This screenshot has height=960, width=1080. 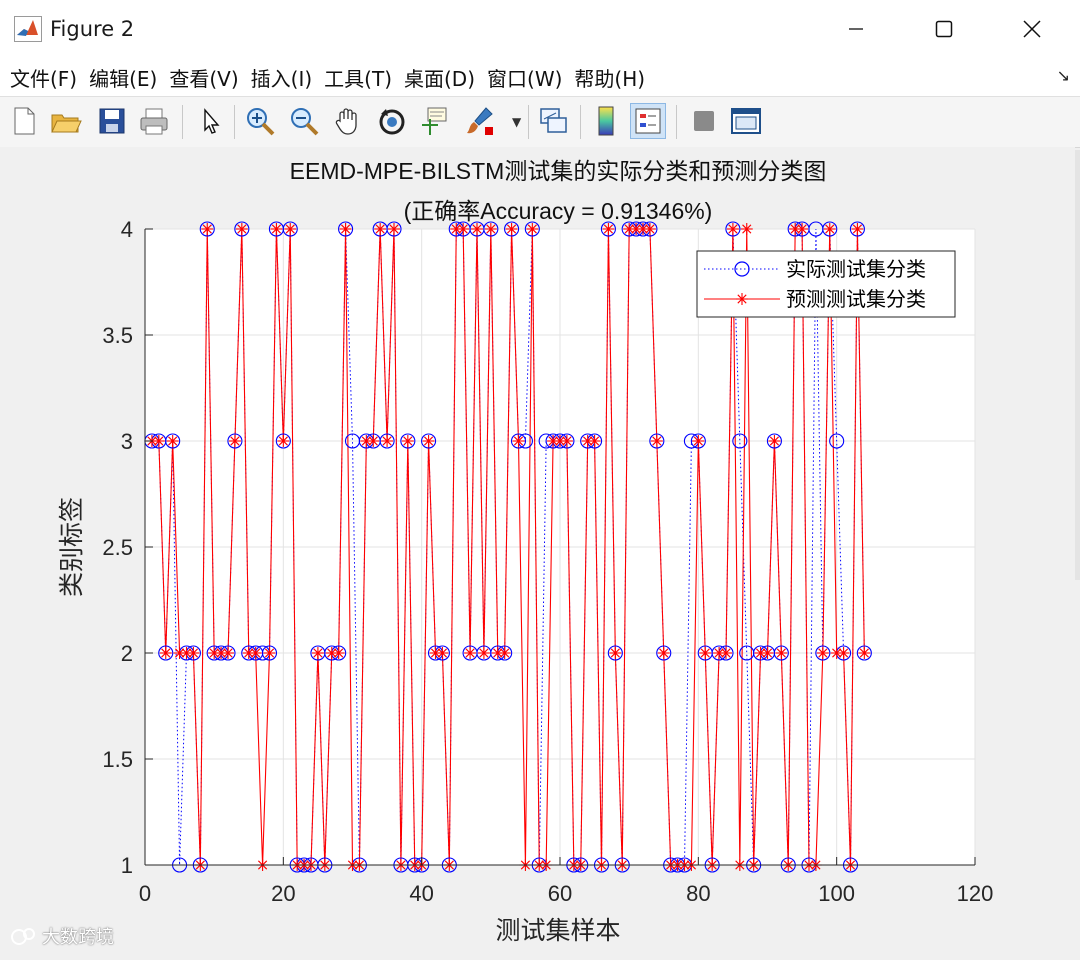 I want to click on print-icon, so click(x=154, y=121).